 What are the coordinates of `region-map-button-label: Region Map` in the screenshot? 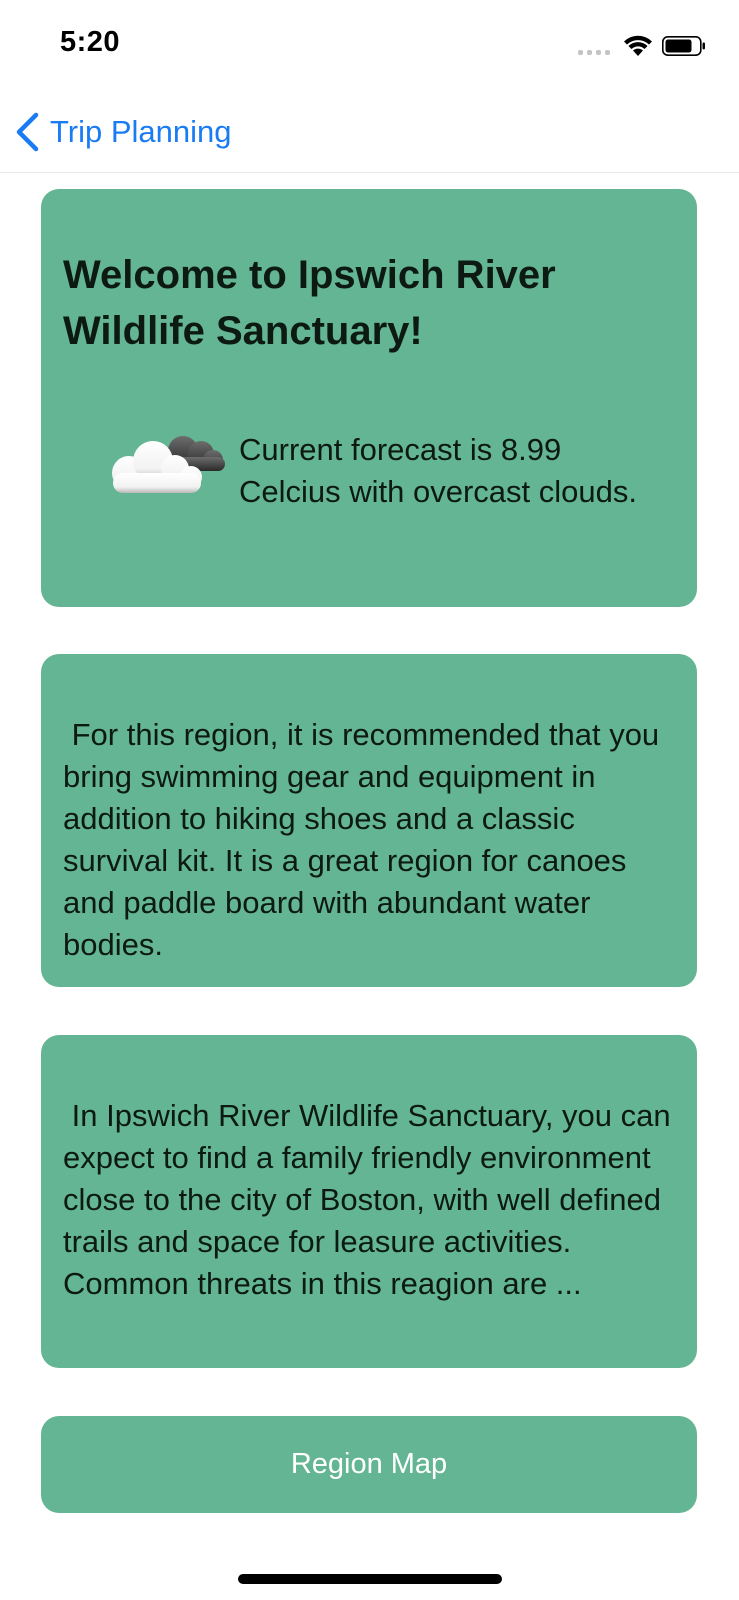 It's located at (369, 1464).